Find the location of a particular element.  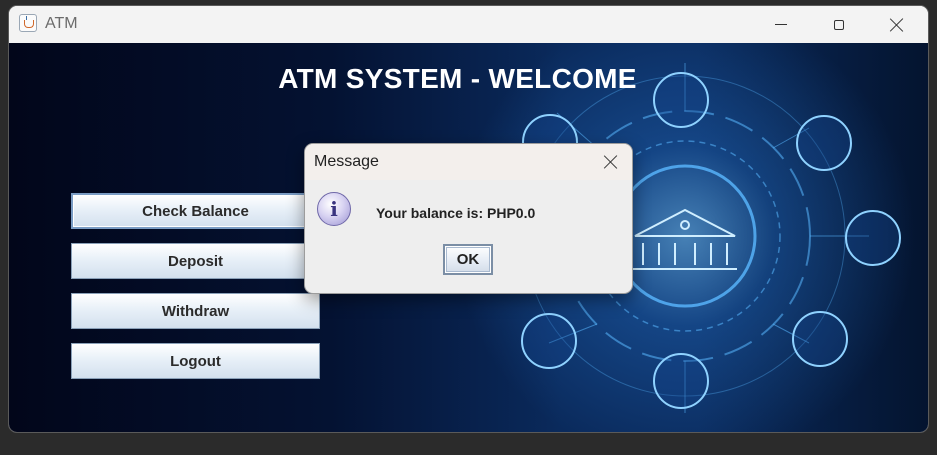

dialog-titlebar: Message is located at coordinates (468, 162).